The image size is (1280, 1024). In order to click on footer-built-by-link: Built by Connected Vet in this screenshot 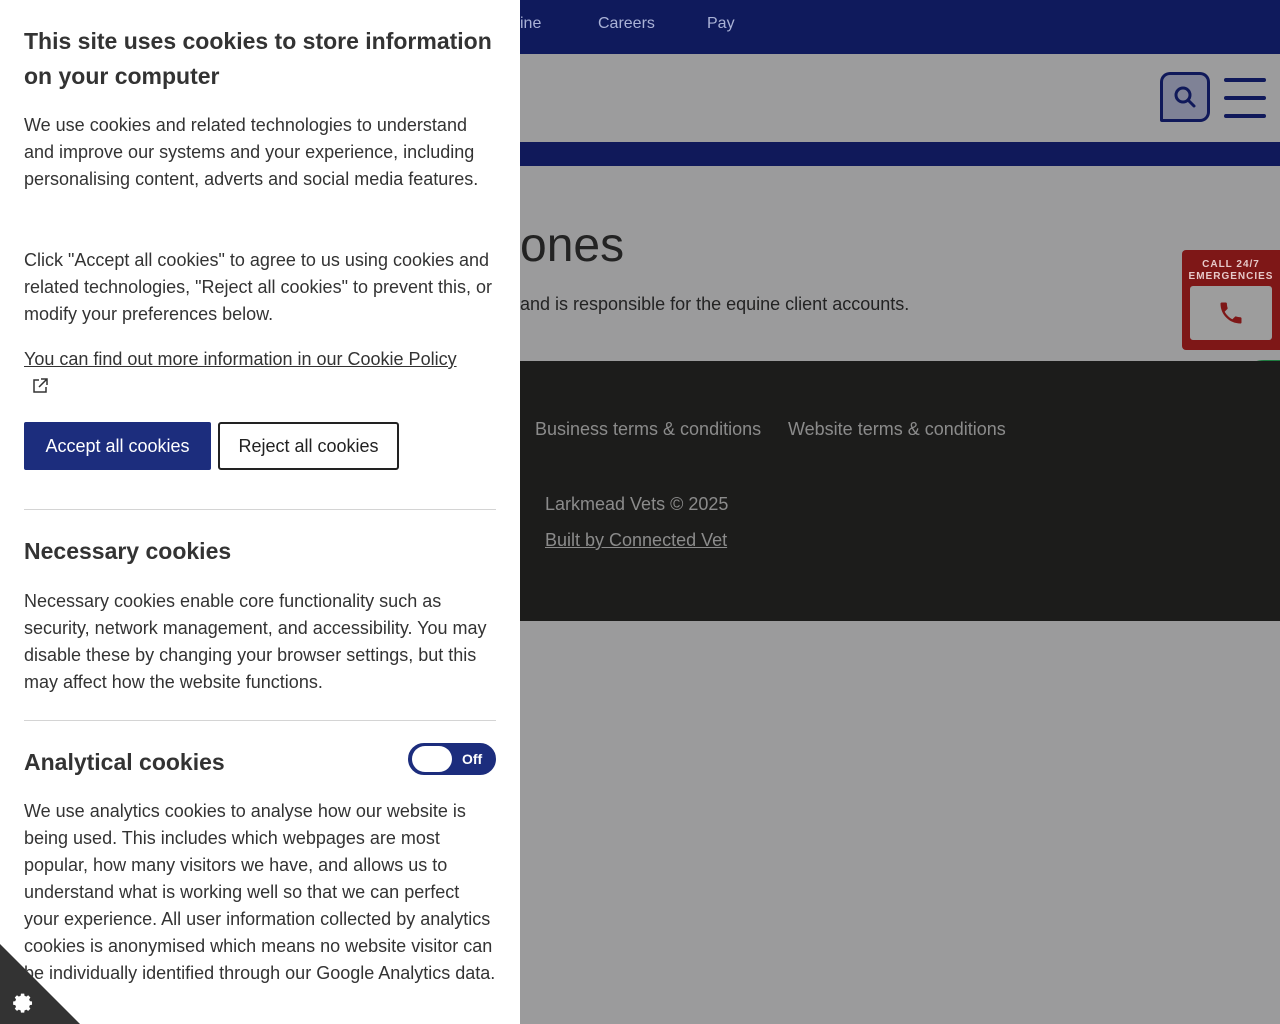, I will do `click(636, 540)`.